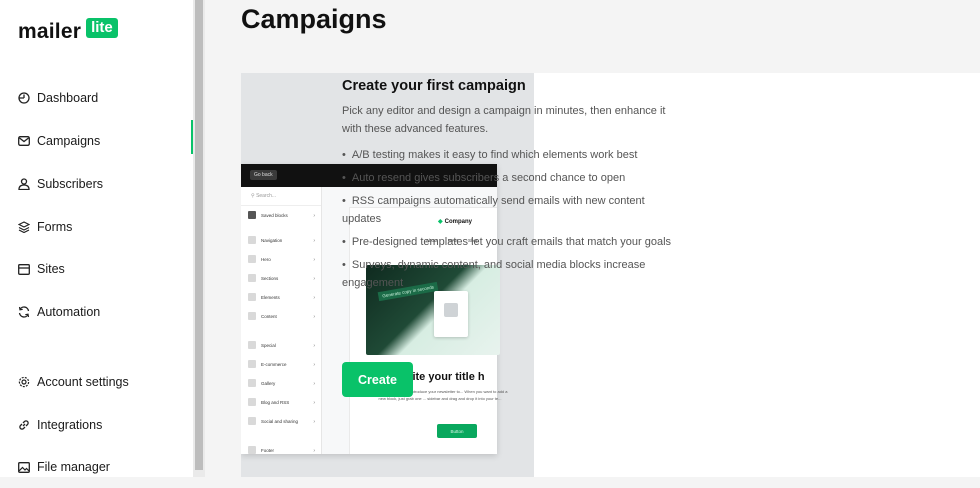  I want to click on sidebar-item-label: Sites, so click(51, 269).